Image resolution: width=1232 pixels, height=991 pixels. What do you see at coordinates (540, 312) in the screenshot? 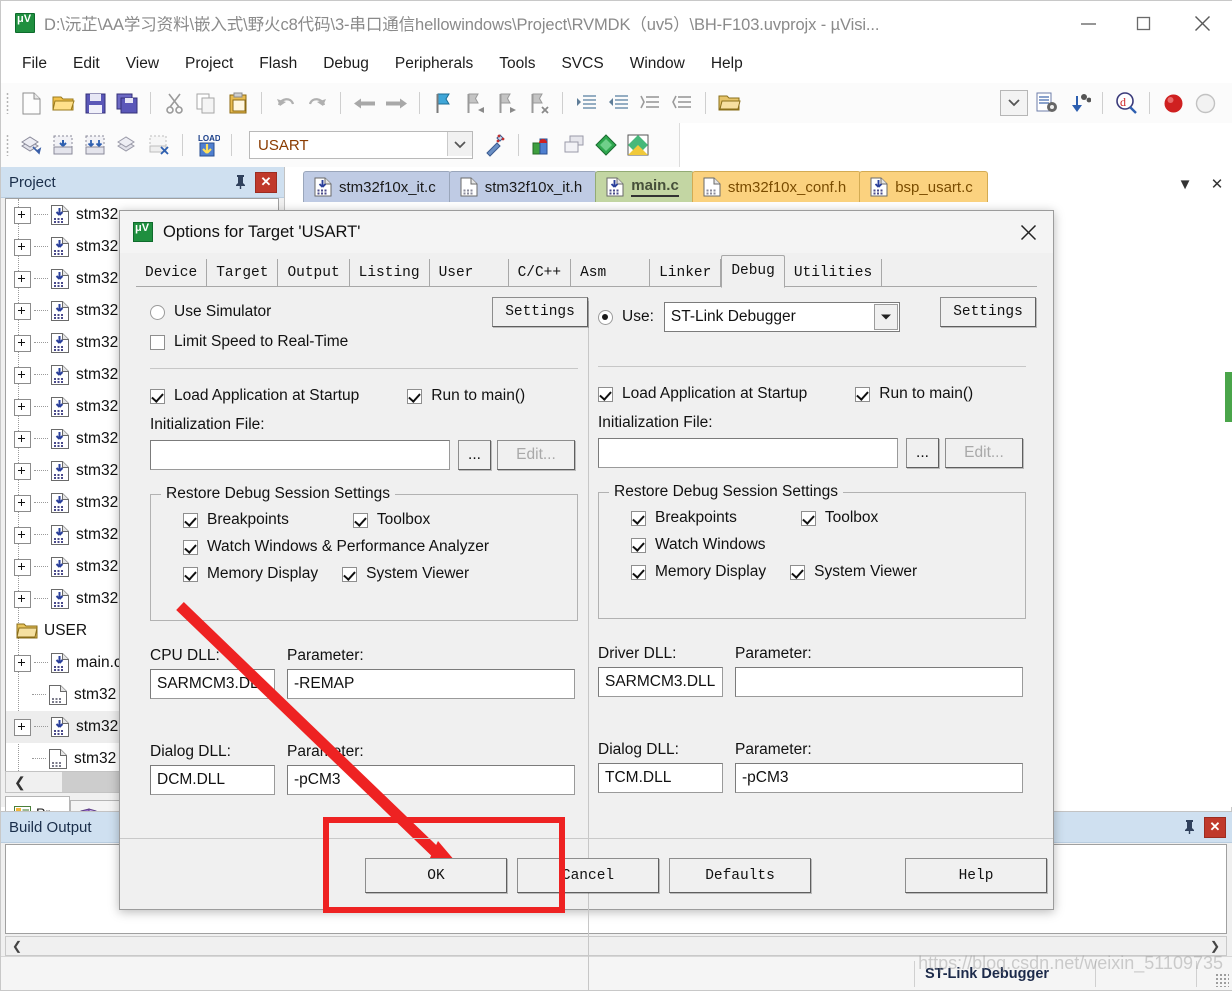
I see `simulator-settings-button: Settings` at bounding box center [540, 312].